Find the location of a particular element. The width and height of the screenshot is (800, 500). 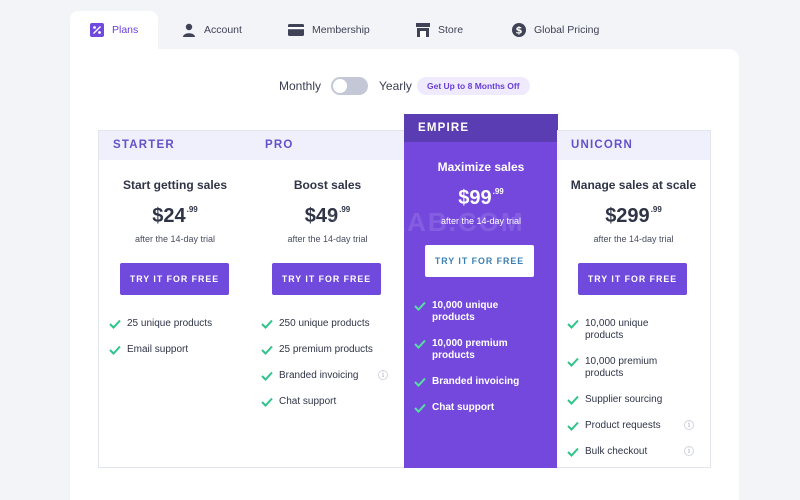

feature-text: Supplier sourcing is located at coordinates (624, 399).